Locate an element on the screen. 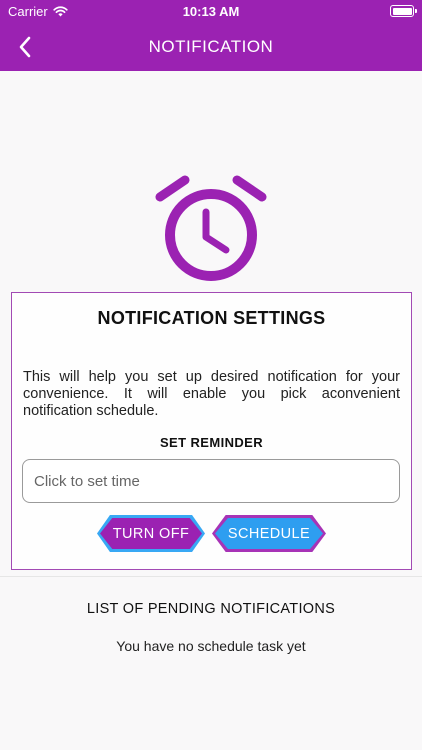 This screenshot has height=750, width=422. schedule-label: SCHEDULE is located at coordinates (269, 533).